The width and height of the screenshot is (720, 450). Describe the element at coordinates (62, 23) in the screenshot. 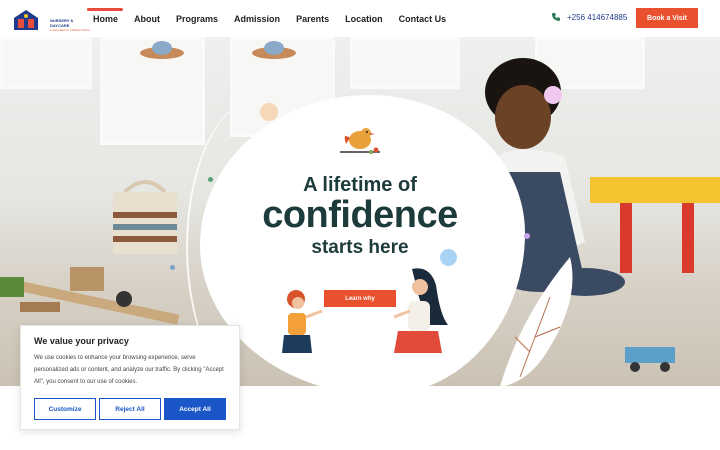

I see `logo-name: NURSERY & DAYCARE` at that location.